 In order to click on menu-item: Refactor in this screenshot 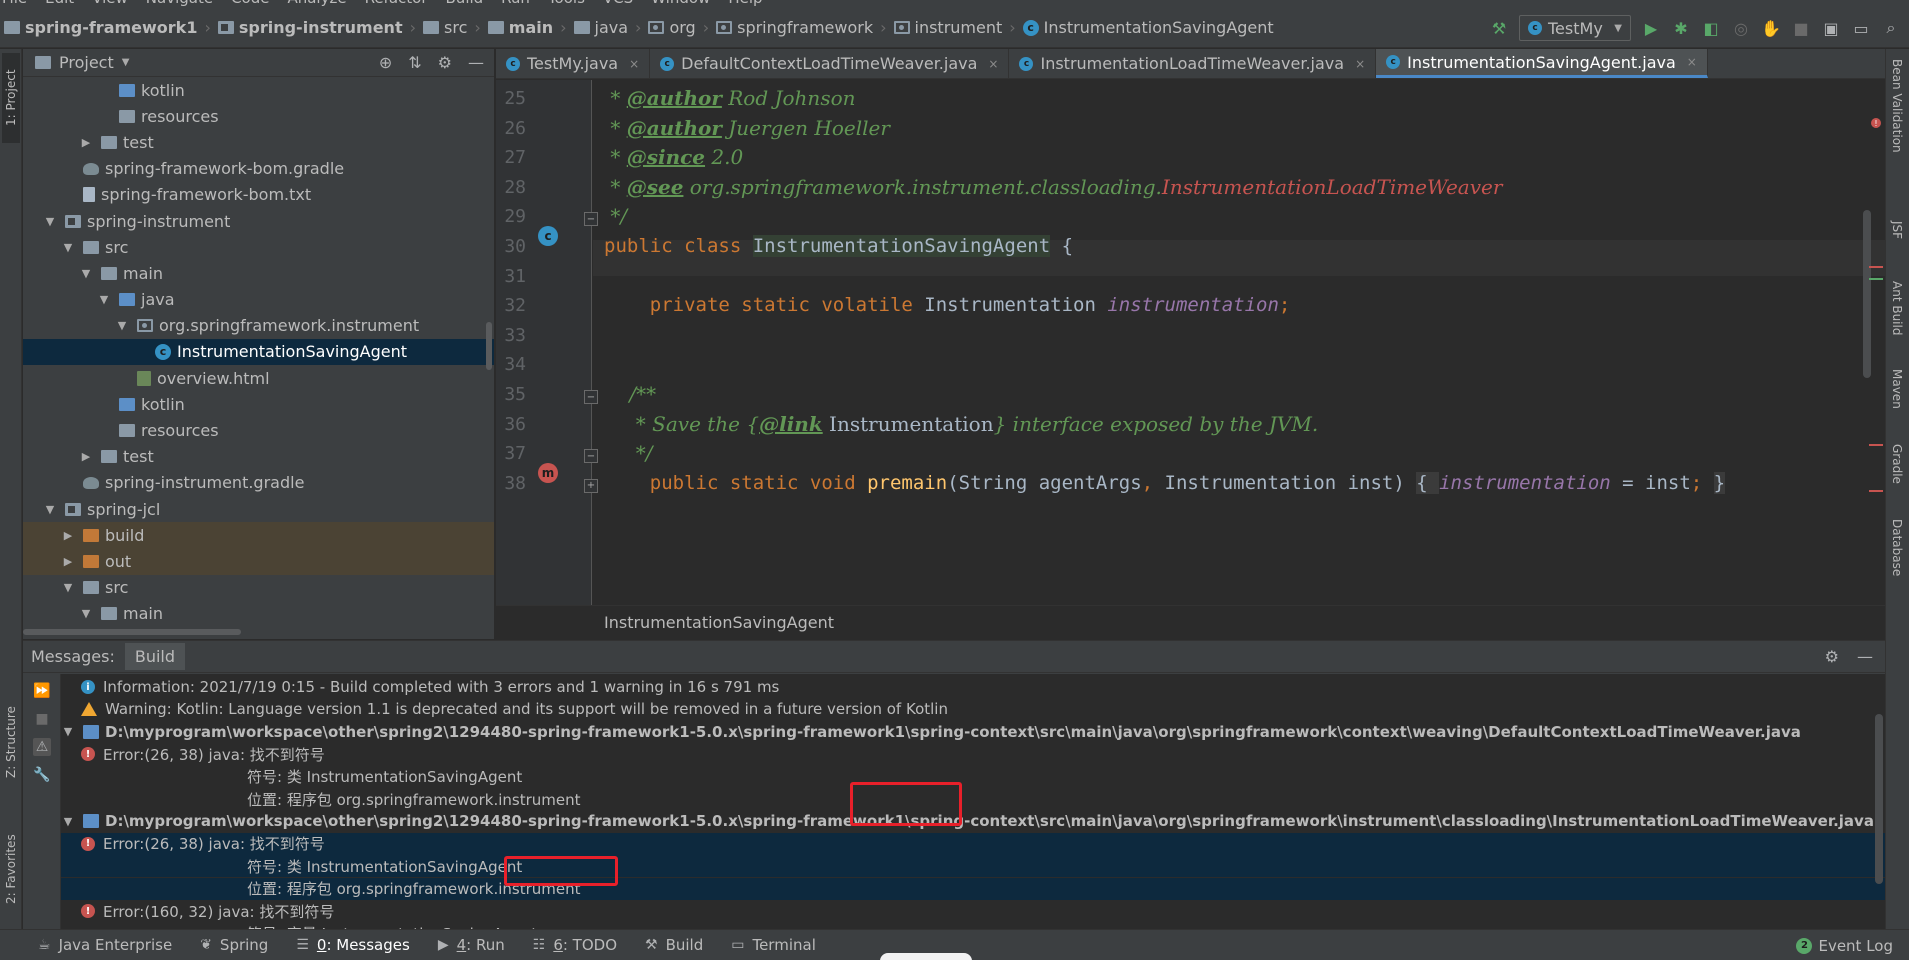, I will do `click(396, 3)`.